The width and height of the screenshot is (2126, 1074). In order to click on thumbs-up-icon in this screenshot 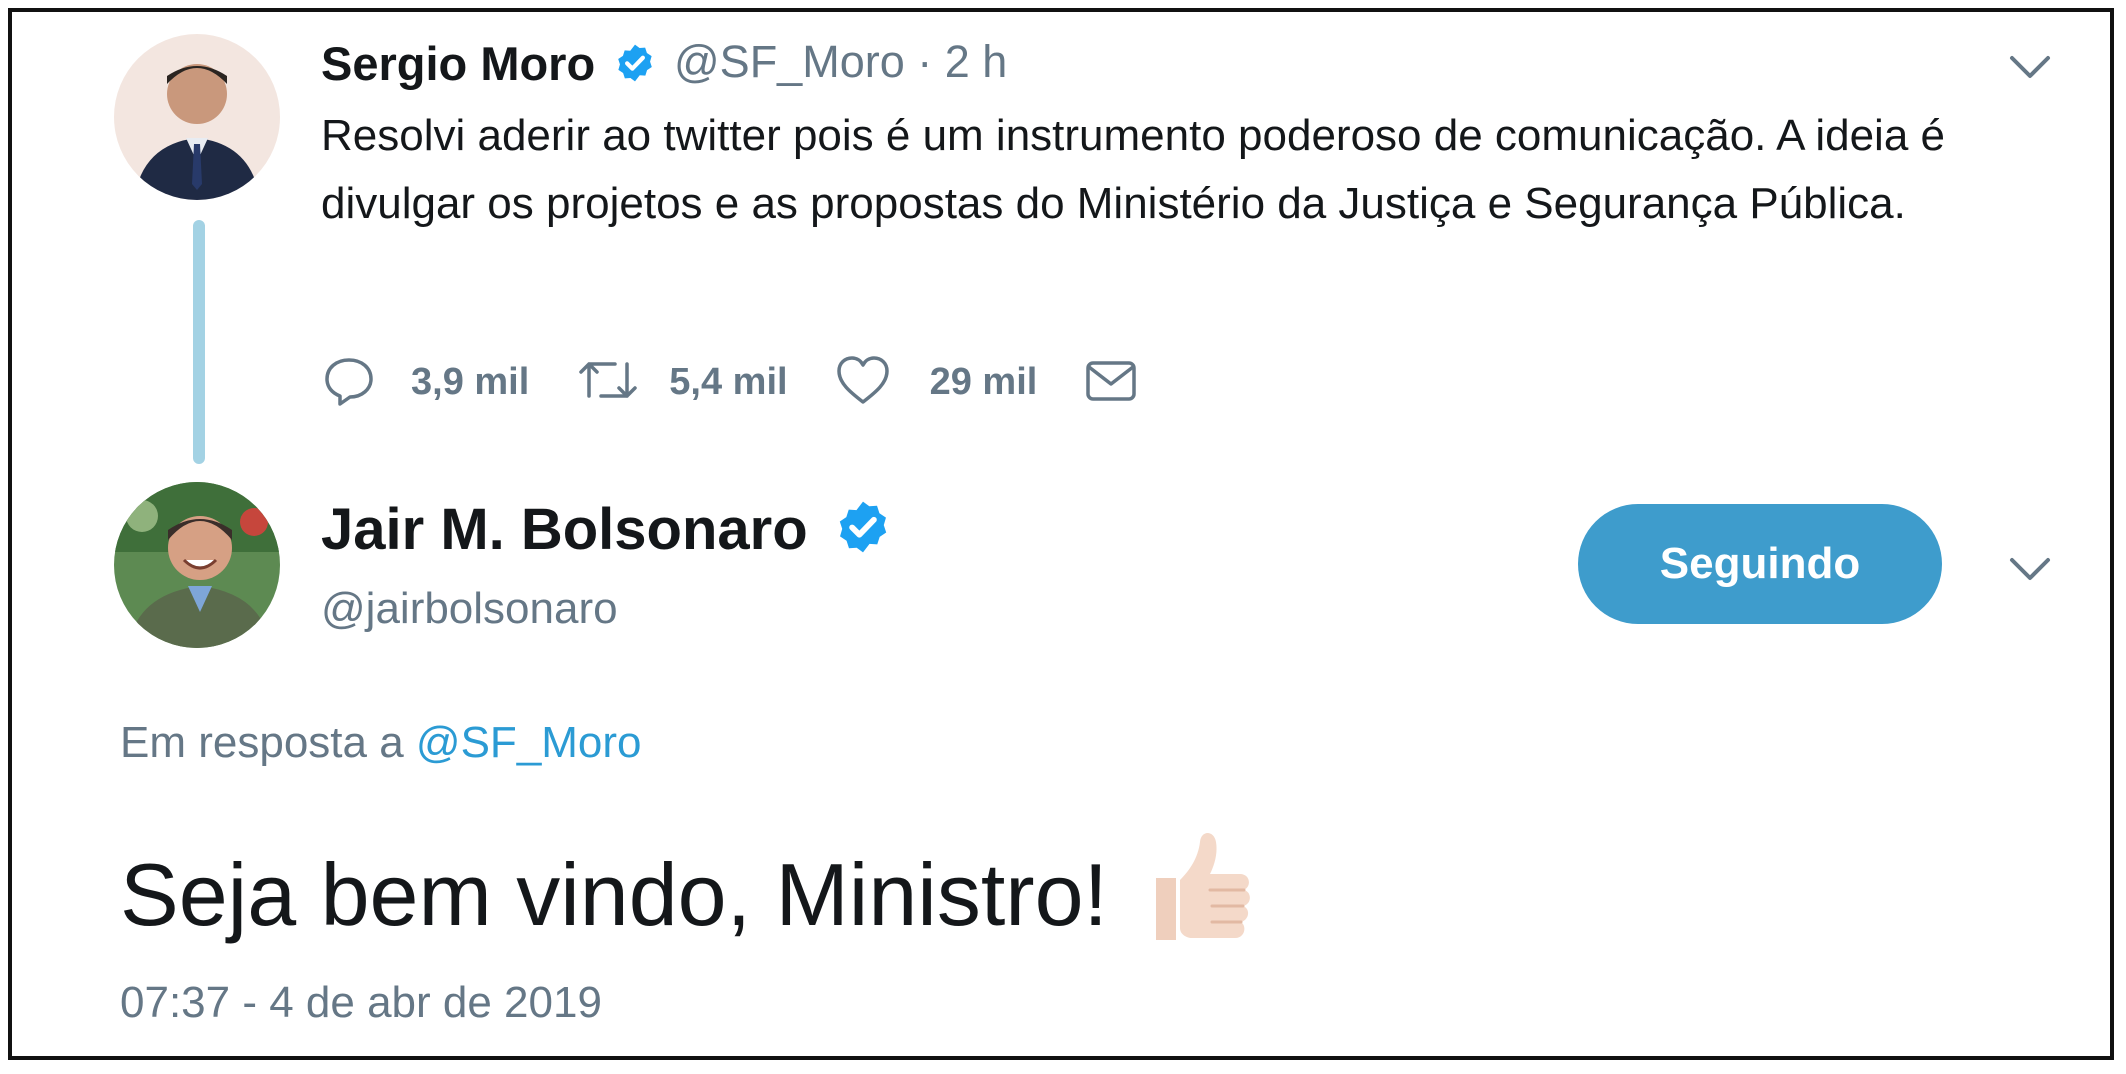, I will do `click(1202, 894)`.